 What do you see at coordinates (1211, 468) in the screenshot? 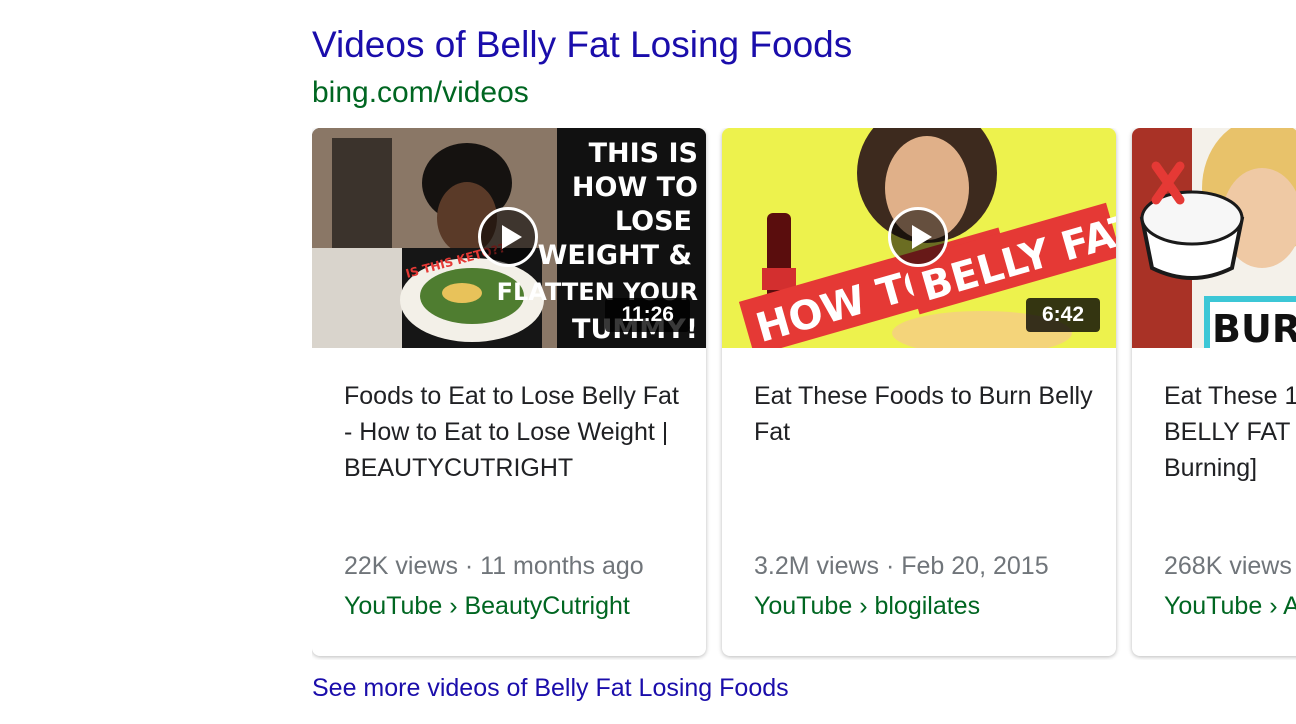
I see `video-title-line-3: Burning]` at bounding box center [1211, 468].